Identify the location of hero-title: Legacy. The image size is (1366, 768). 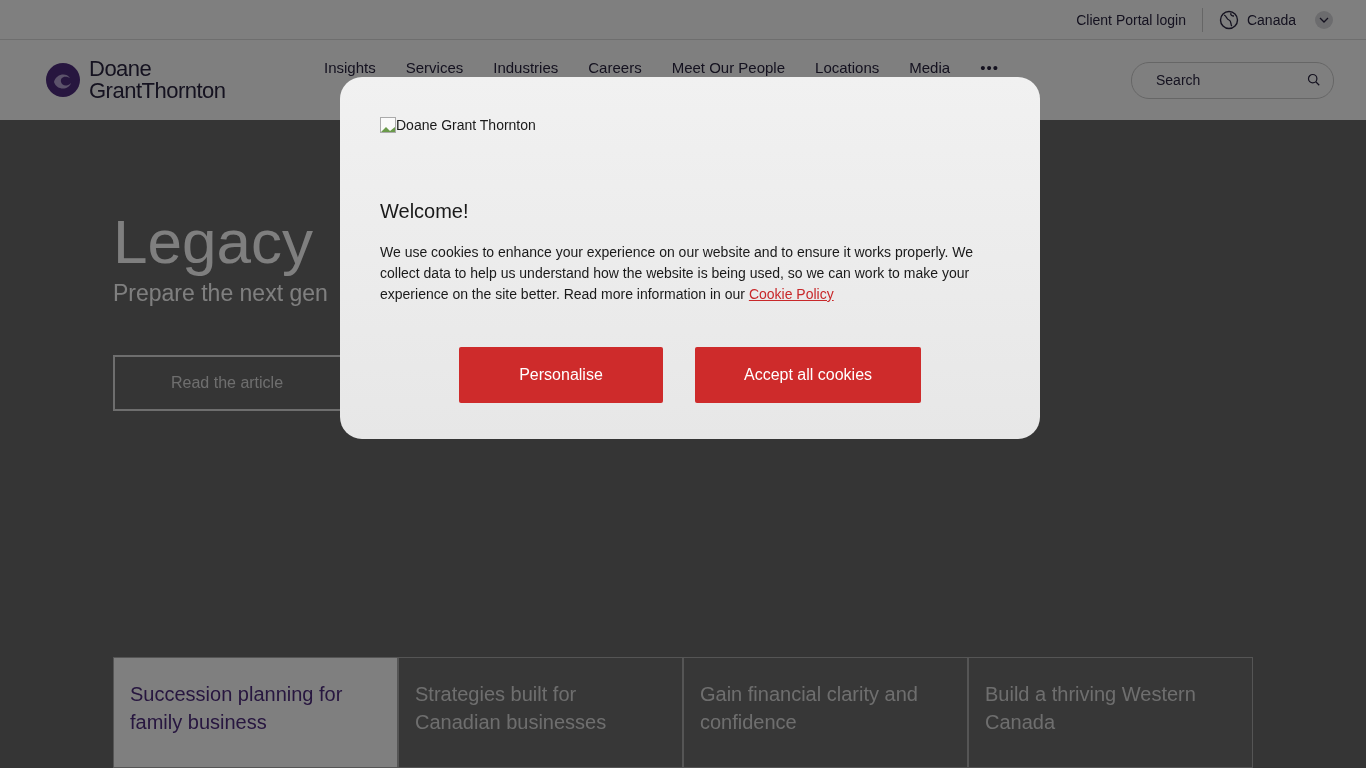
(213, 242).